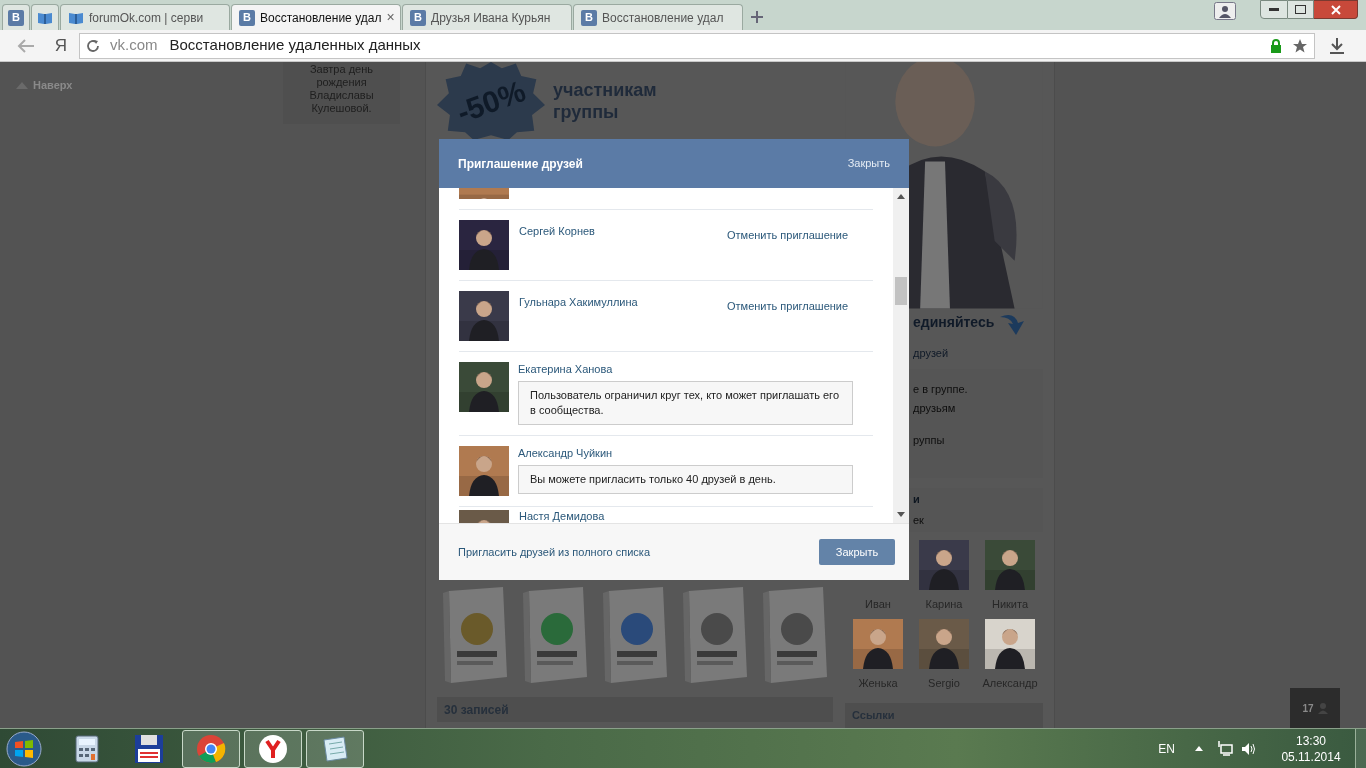 The width and height of the screenshot is (1366, 768). I want to click on info-text: е в группе., so click(941, 389).